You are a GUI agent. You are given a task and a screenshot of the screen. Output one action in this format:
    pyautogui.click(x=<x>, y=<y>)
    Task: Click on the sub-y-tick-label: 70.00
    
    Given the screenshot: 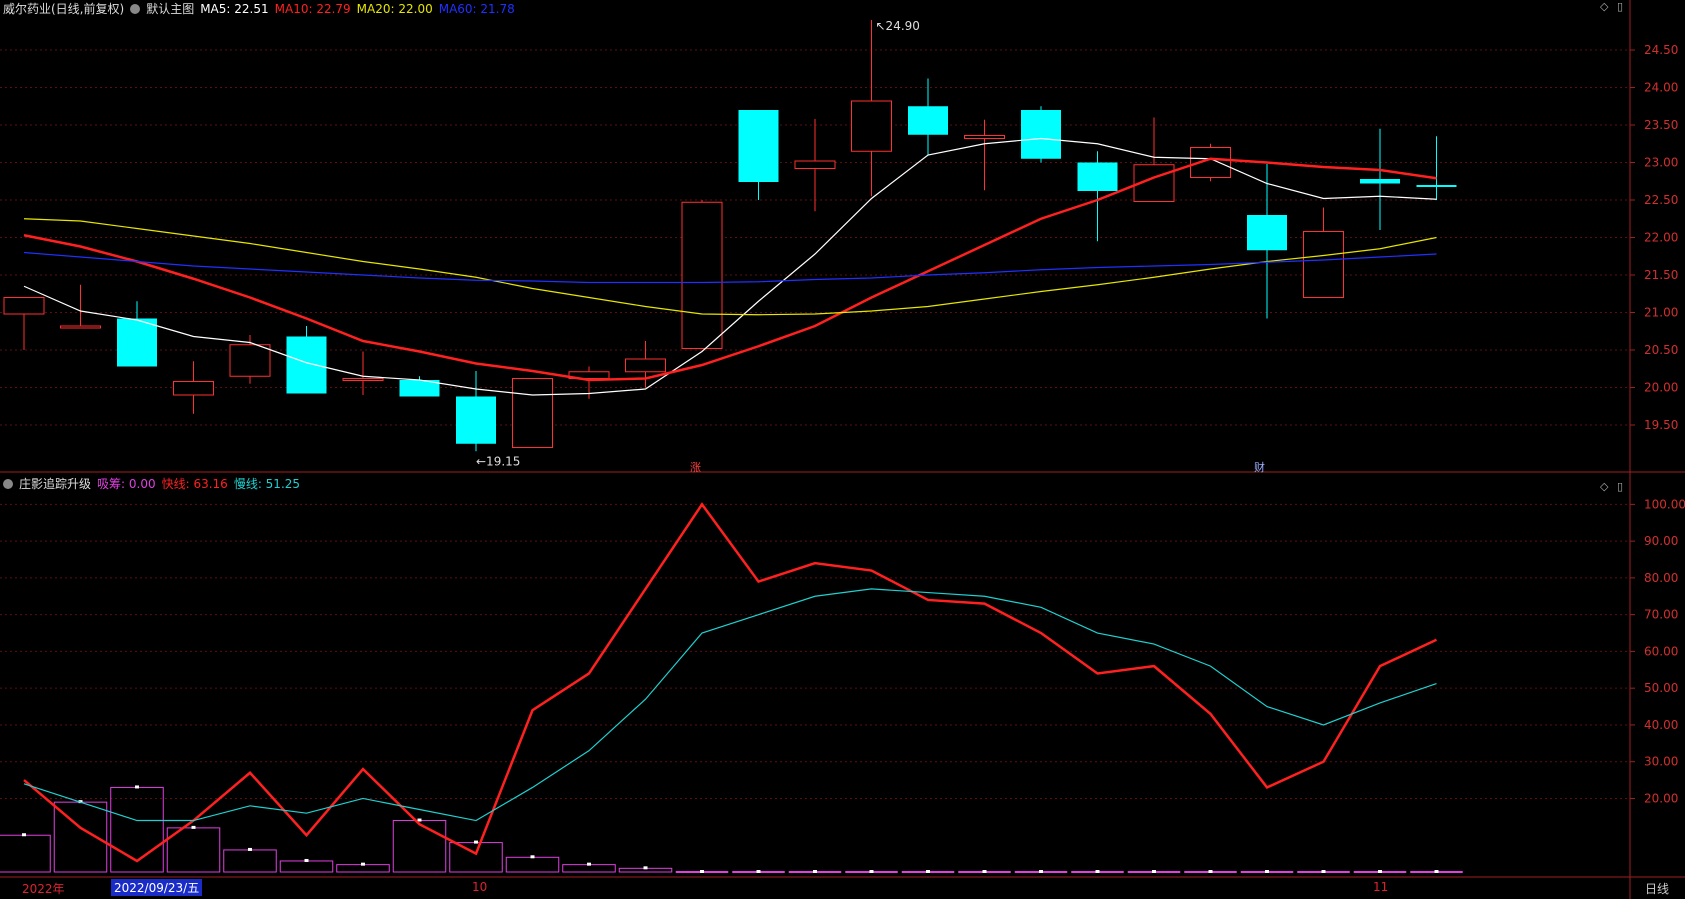 What is the action you would take?
    pyautogui.click(x=1661, y=615)
    